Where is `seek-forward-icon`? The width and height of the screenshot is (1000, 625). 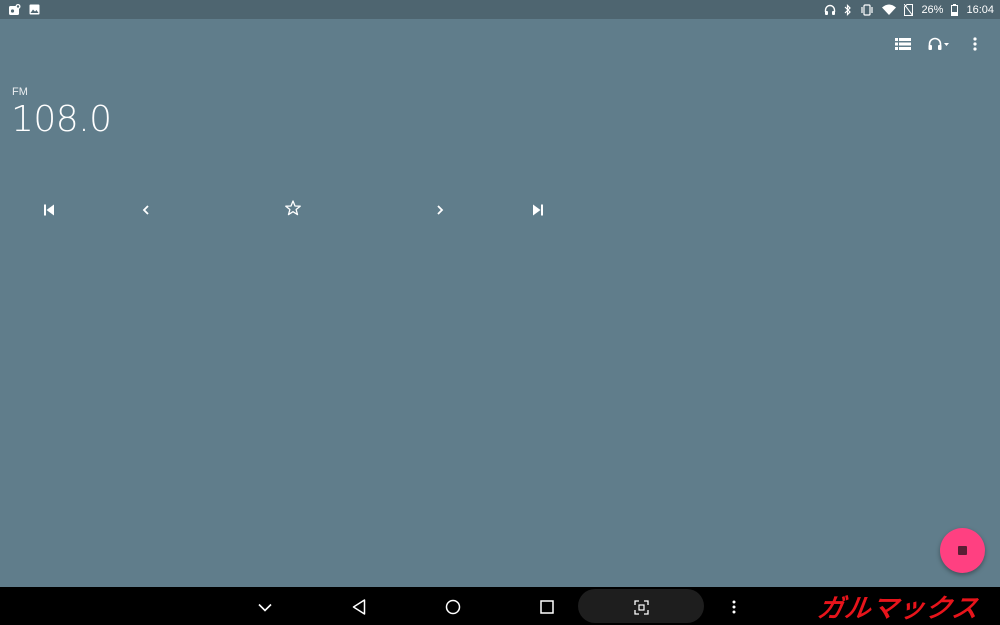
seek-forward-icon is located at coordinates (440, 210).